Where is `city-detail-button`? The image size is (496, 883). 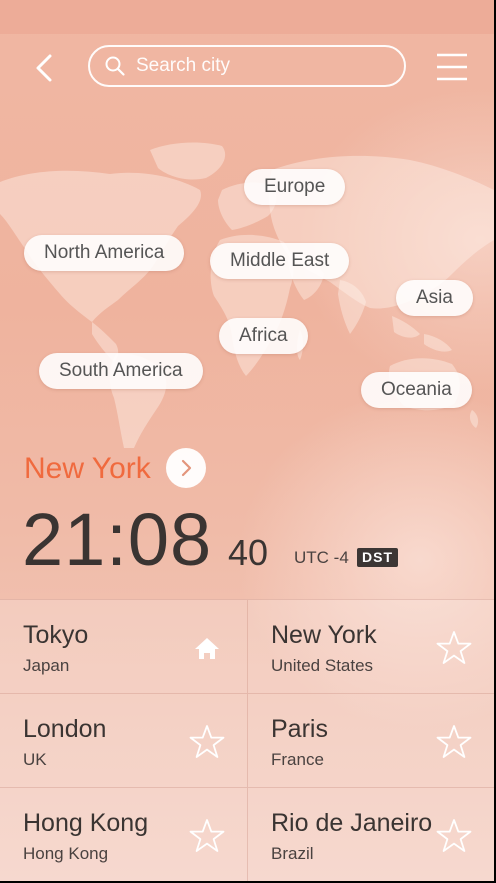
city-detail-button is located at coordinates (186, 468).